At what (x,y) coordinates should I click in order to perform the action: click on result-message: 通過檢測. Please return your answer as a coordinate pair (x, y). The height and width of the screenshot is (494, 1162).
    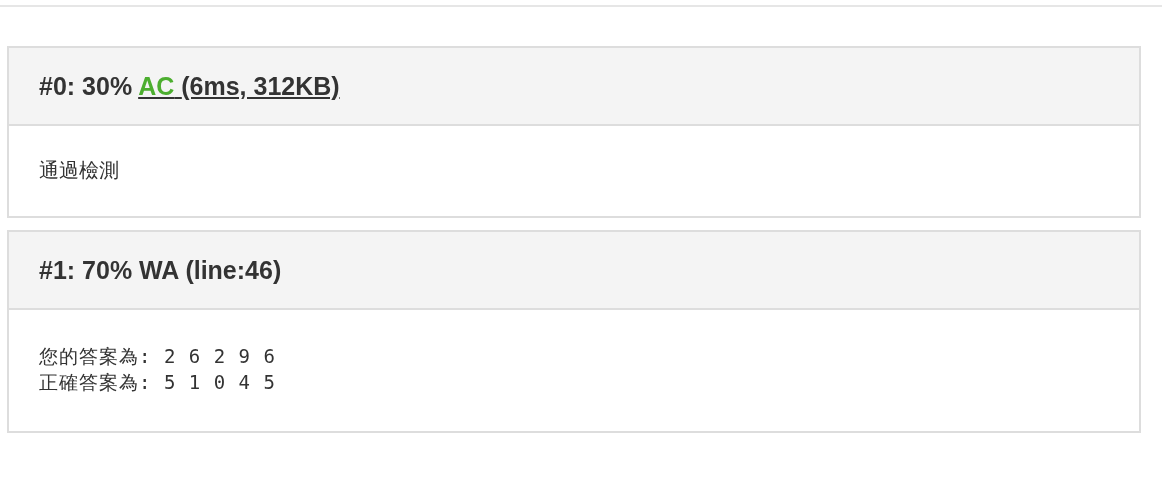
    Looking at the image, I should click on (79, 170).